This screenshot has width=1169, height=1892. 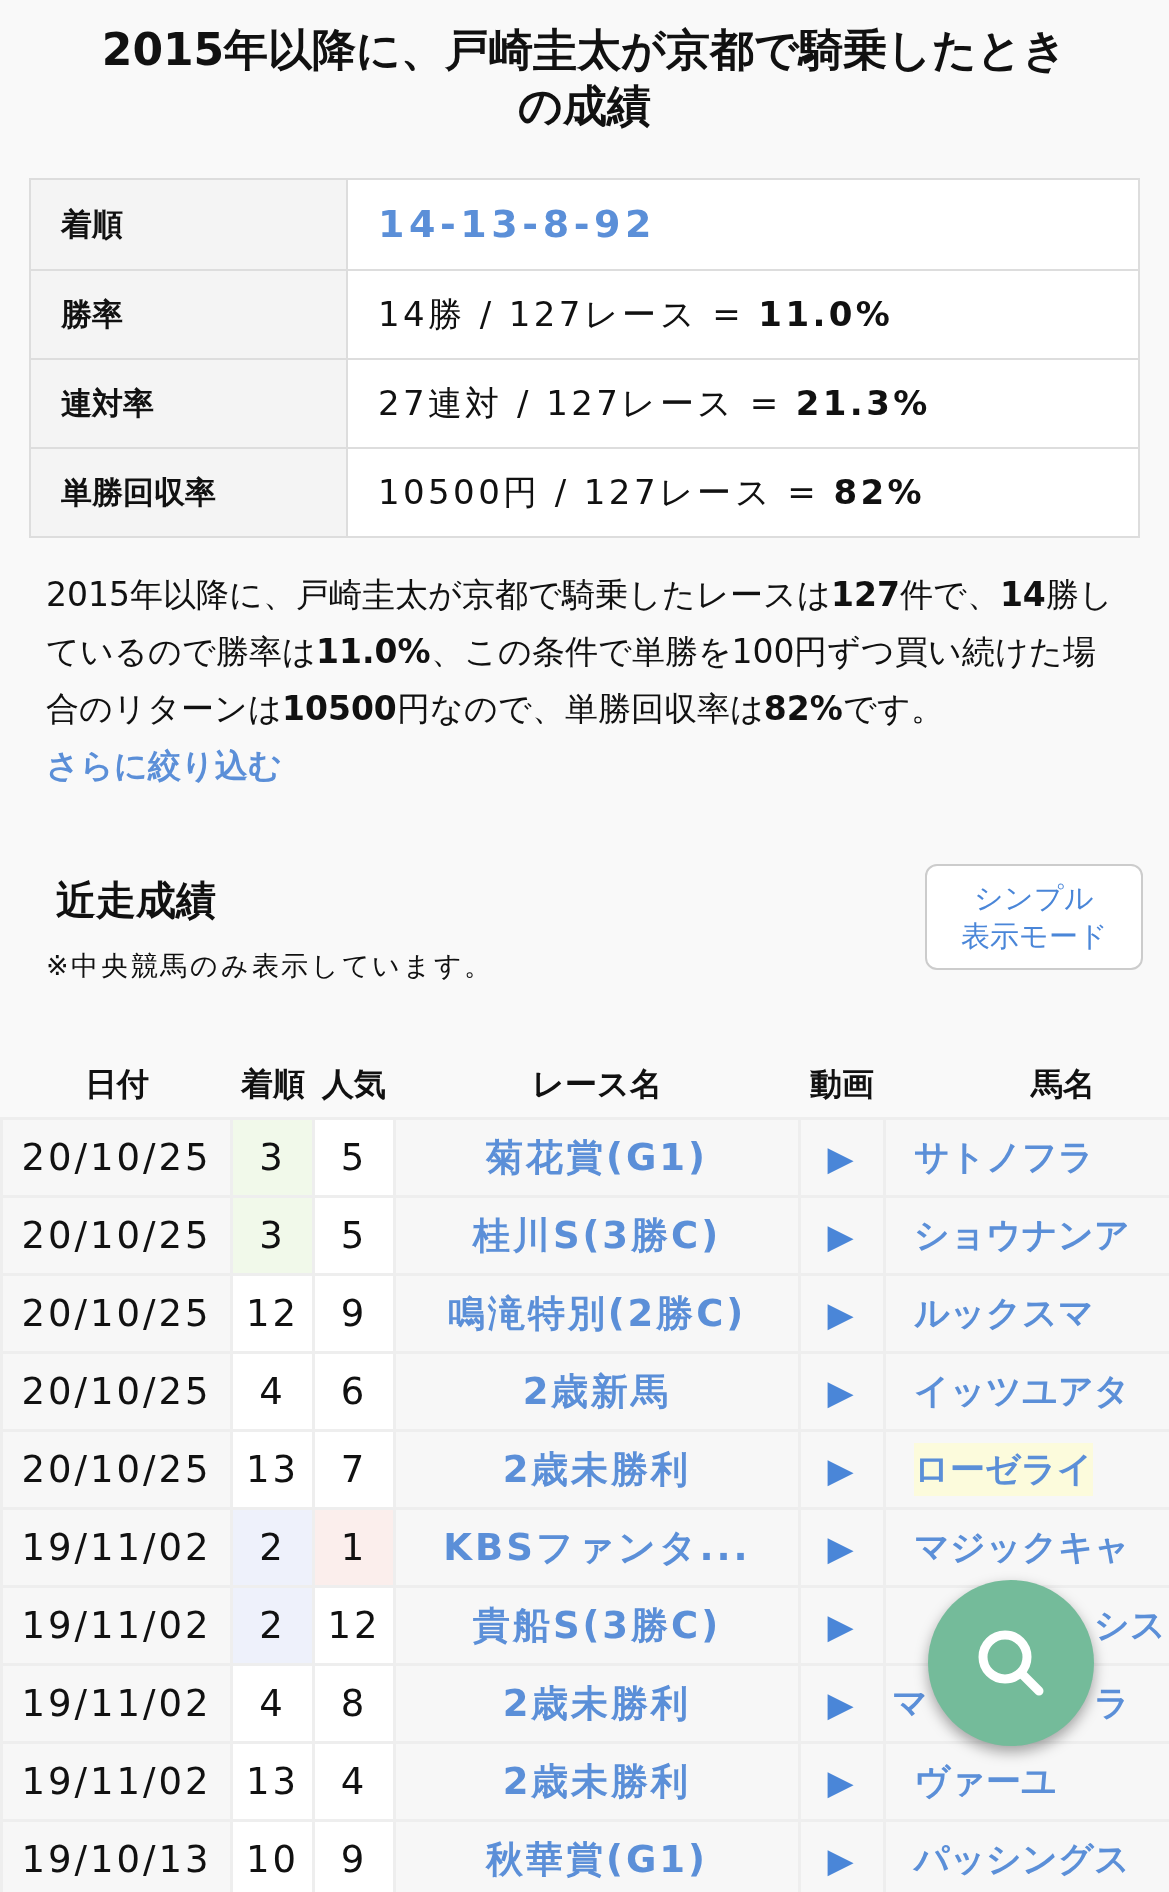 What do you see at coordinates (517, 224) in the screenshot?
I see `result-link: 14-13-8-92` at bounding box center [517, 224].